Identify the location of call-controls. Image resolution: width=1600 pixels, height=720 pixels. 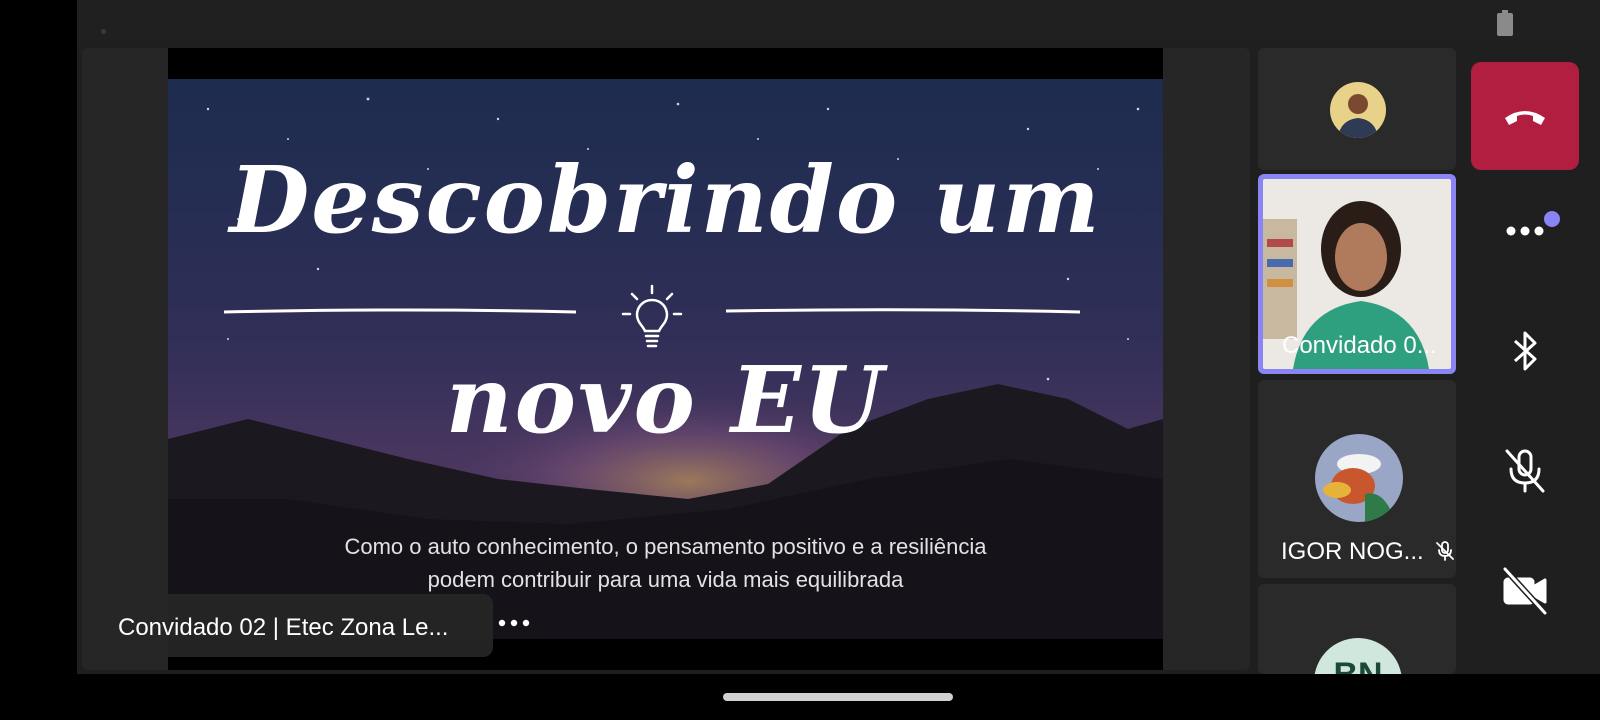
(1529, 360).